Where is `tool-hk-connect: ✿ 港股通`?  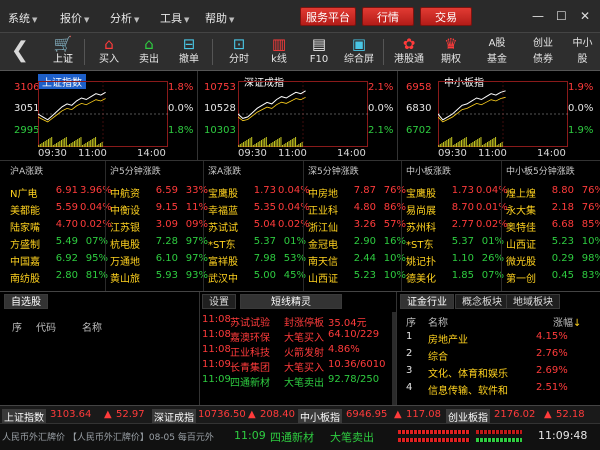 tool-hk-connect: ✿ 港股通 is located at coordinates (409, 52).